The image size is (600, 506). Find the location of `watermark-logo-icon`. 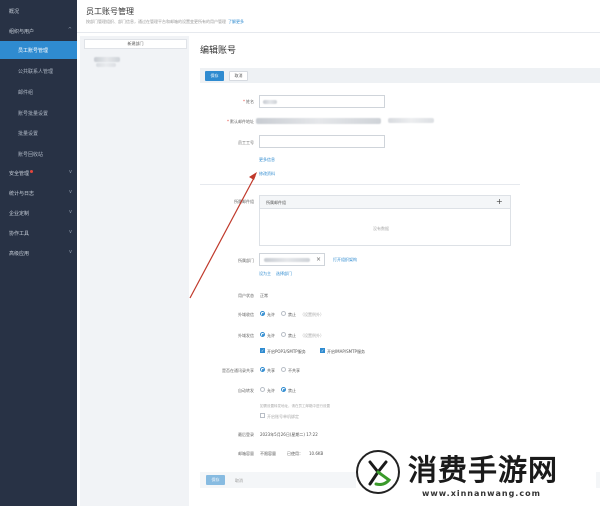

watermark-logo-icon is located at coordinates (378, 472).